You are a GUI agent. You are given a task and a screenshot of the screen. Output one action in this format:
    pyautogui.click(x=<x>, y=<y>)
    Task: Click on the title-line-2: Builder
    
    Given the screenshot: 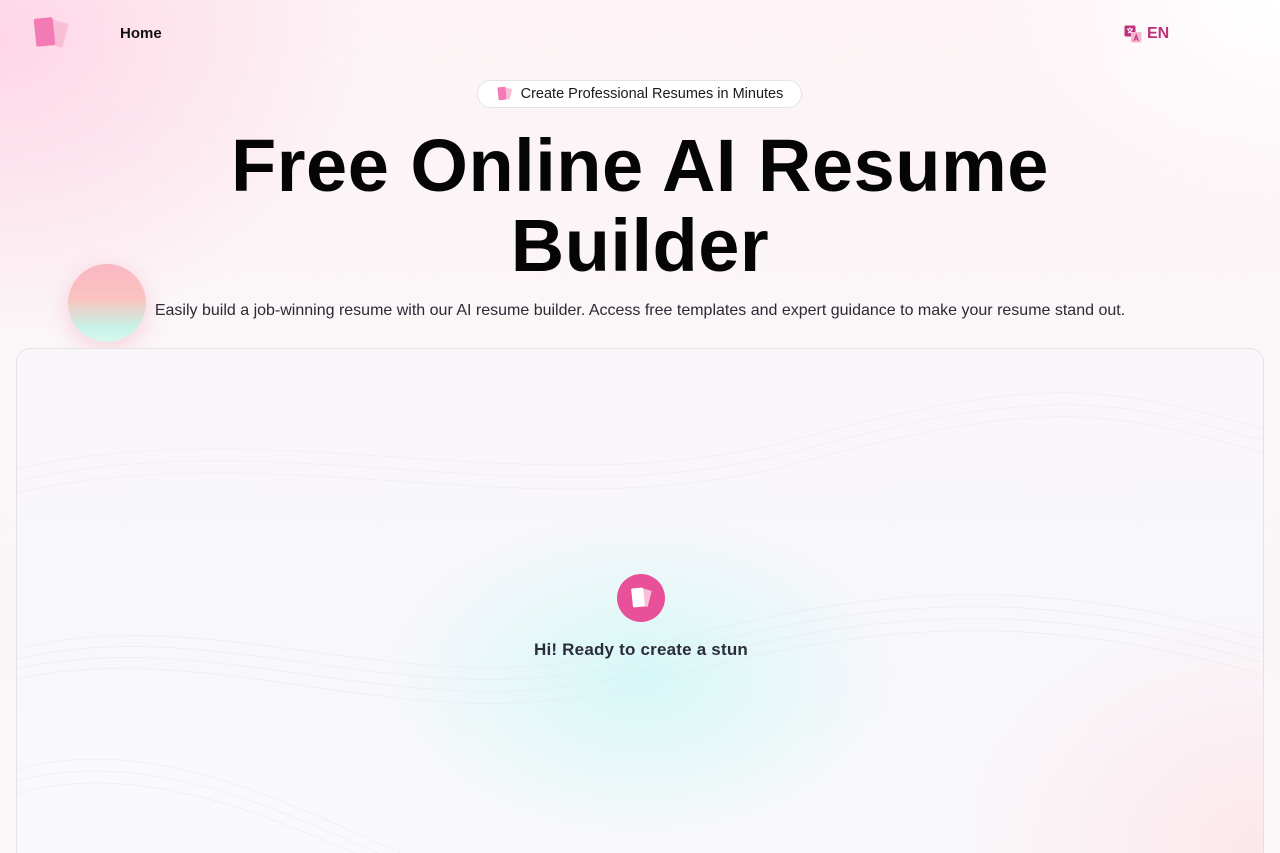 What is the action you would take?
    pyautogui.click(x=640, y=245)
    